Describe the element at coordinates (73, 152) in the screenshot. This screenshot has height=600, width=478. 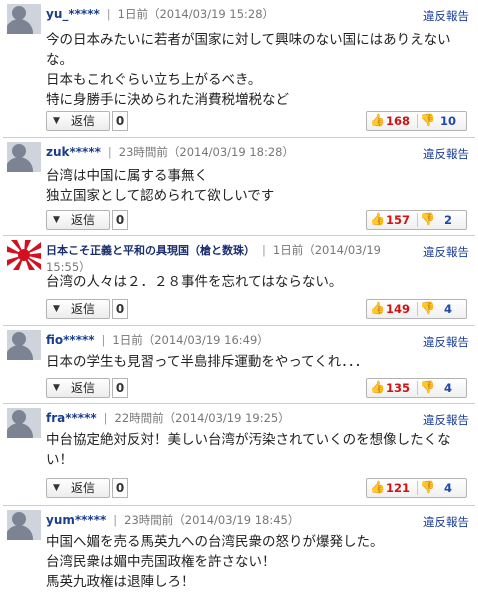
I see `comment-username: zuk*****` at that location.